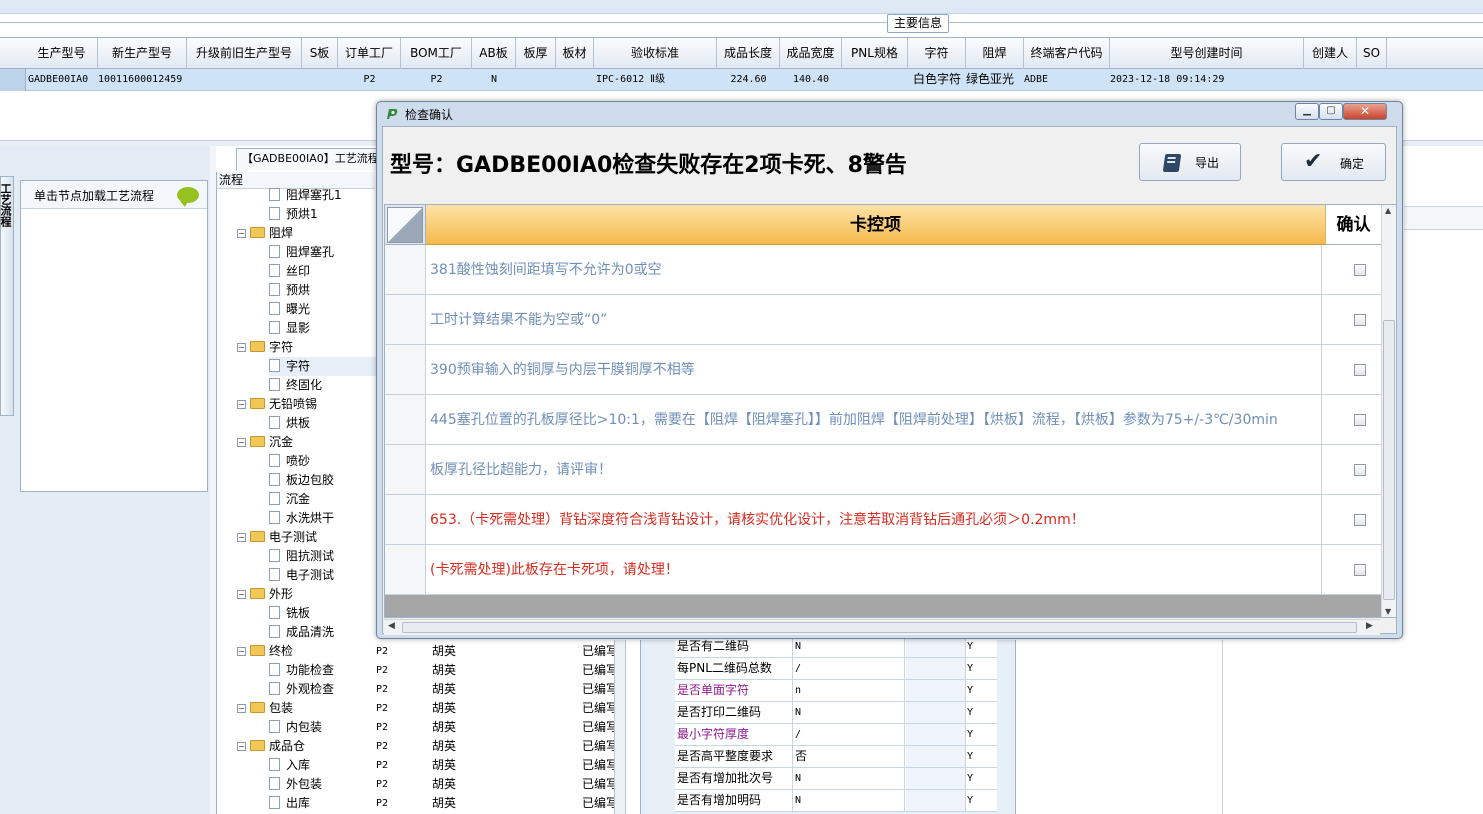  What do you see at coordinates (265, 233) in the screenshot?
I see `tree-folder-node: − 阻焊` at bounding box center [265, 233].